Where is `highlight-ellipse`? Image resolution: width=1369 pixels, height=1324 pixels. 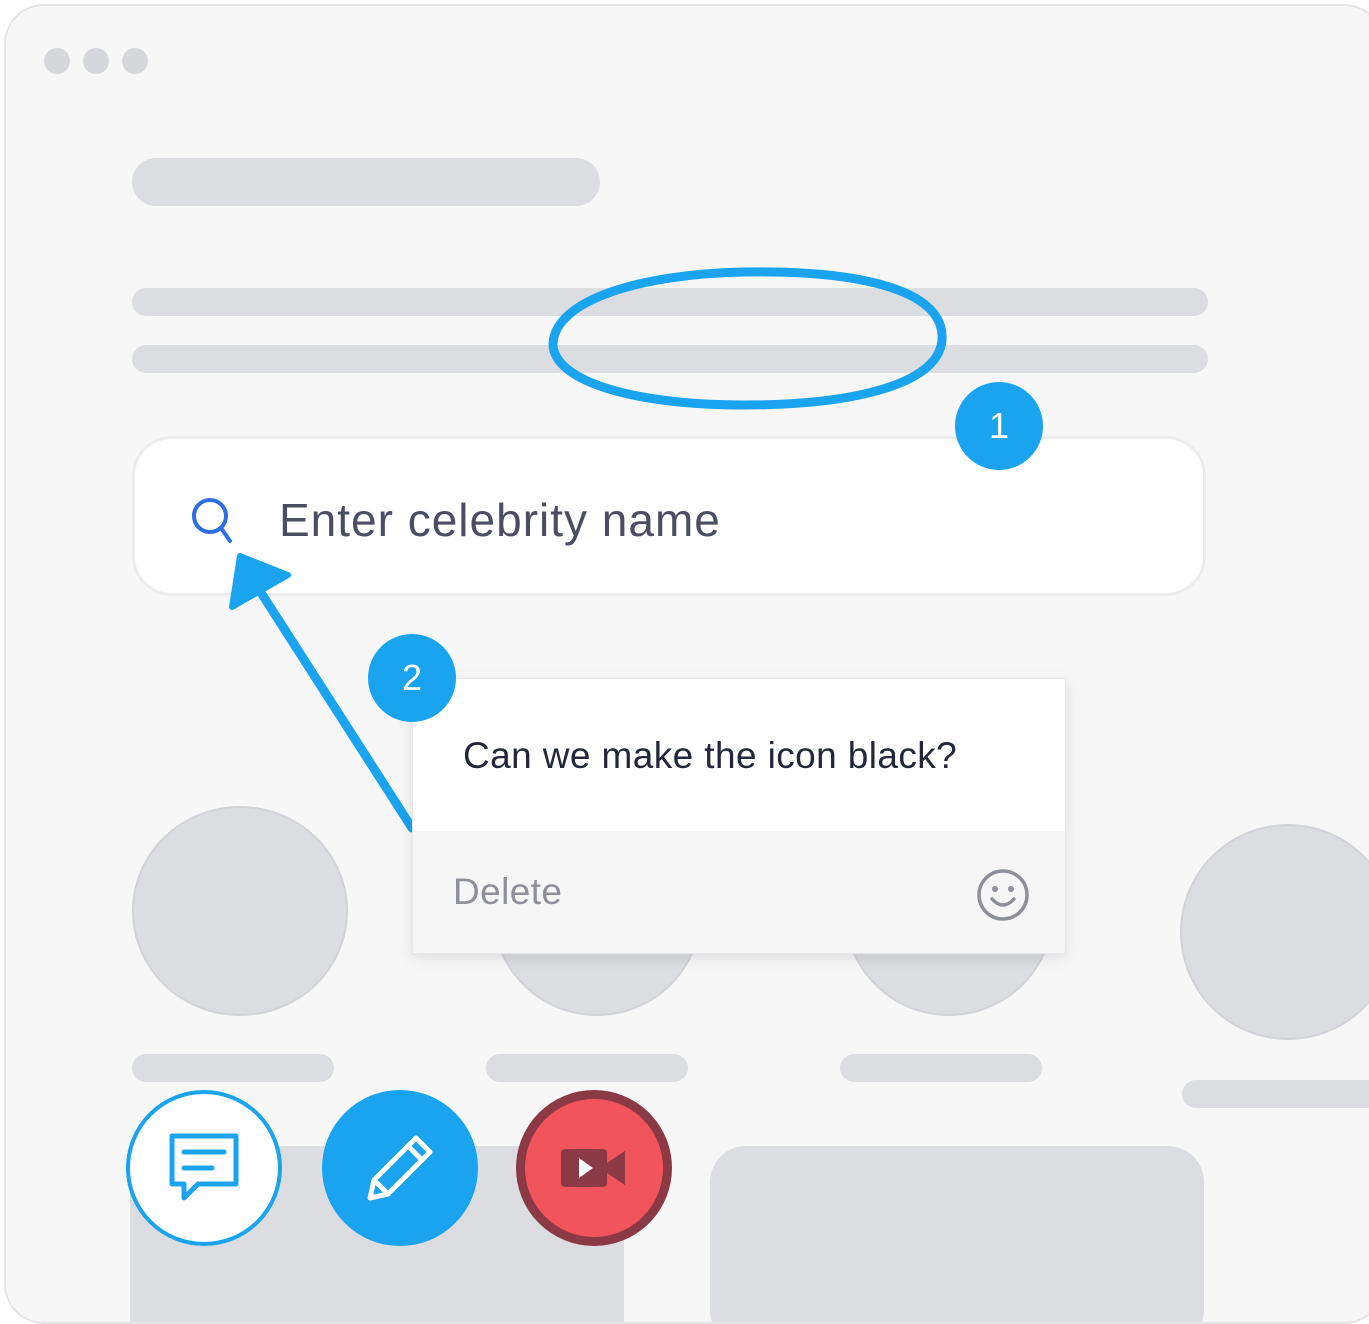 highlight-ellipse is located at coordinates (747, 338).